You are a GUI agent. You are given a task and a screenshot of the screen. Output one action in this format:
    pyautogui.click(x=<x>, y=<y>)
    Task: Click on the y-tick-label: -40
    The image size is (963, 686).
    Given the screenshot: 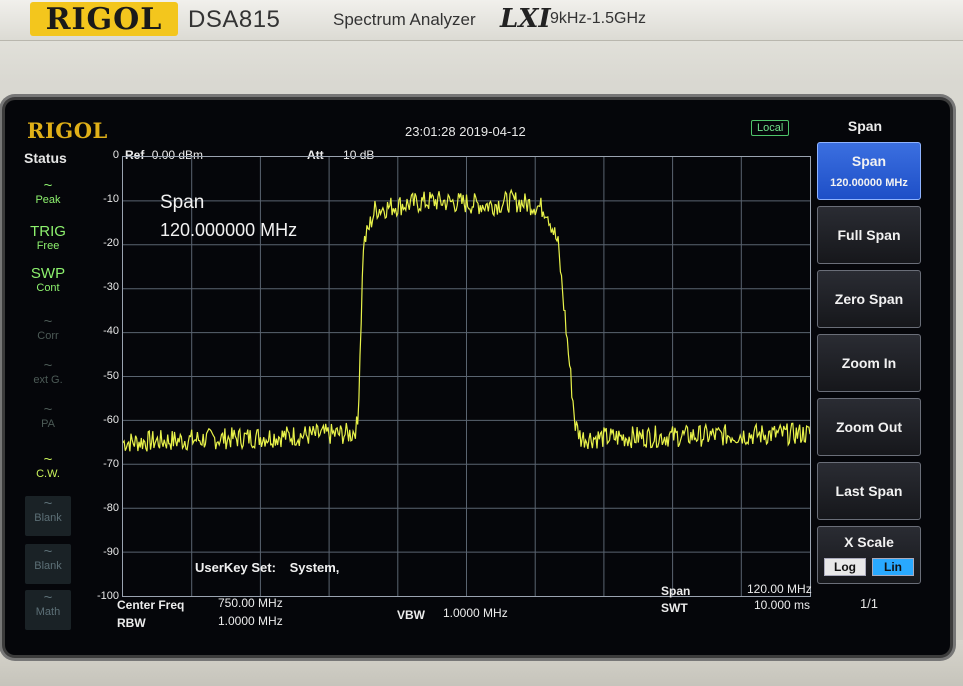 What is the action you would take?
    pyautogui.click(x=111, y=331)
    